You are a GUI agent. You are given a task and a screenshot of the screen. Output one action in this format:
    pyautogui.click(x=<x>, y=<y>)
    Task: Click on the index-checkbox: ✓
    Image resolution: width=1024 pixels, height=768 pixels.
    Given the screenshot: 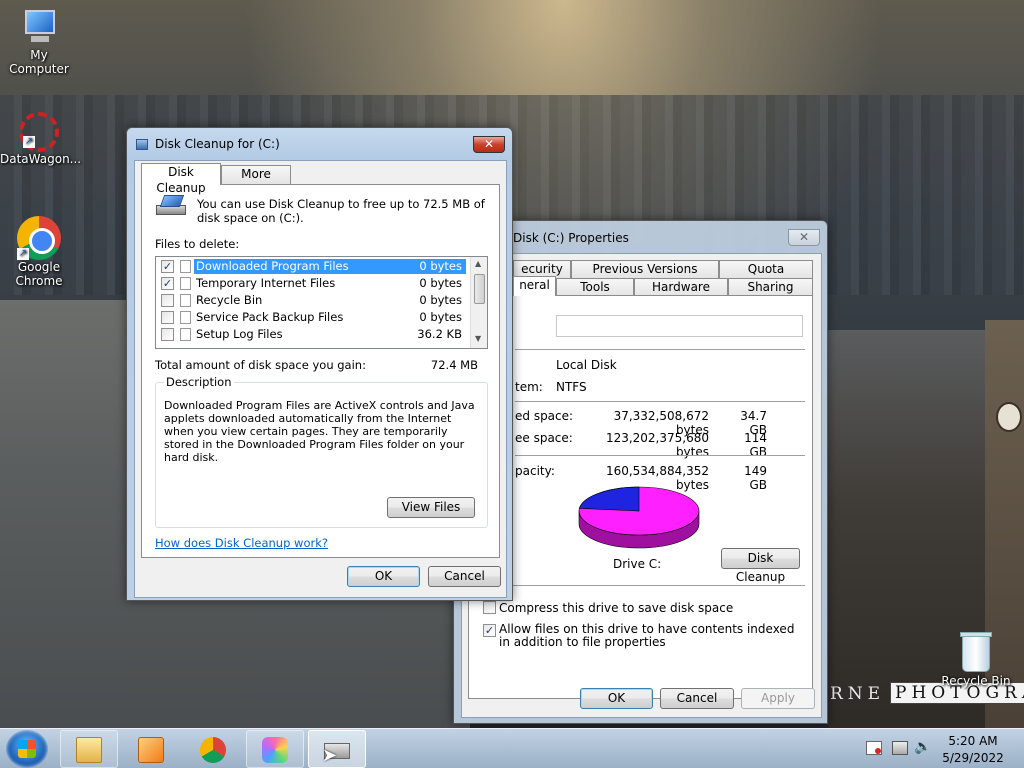 What is the action you would take?
    pyautogui.click(x=489, y=630)
    